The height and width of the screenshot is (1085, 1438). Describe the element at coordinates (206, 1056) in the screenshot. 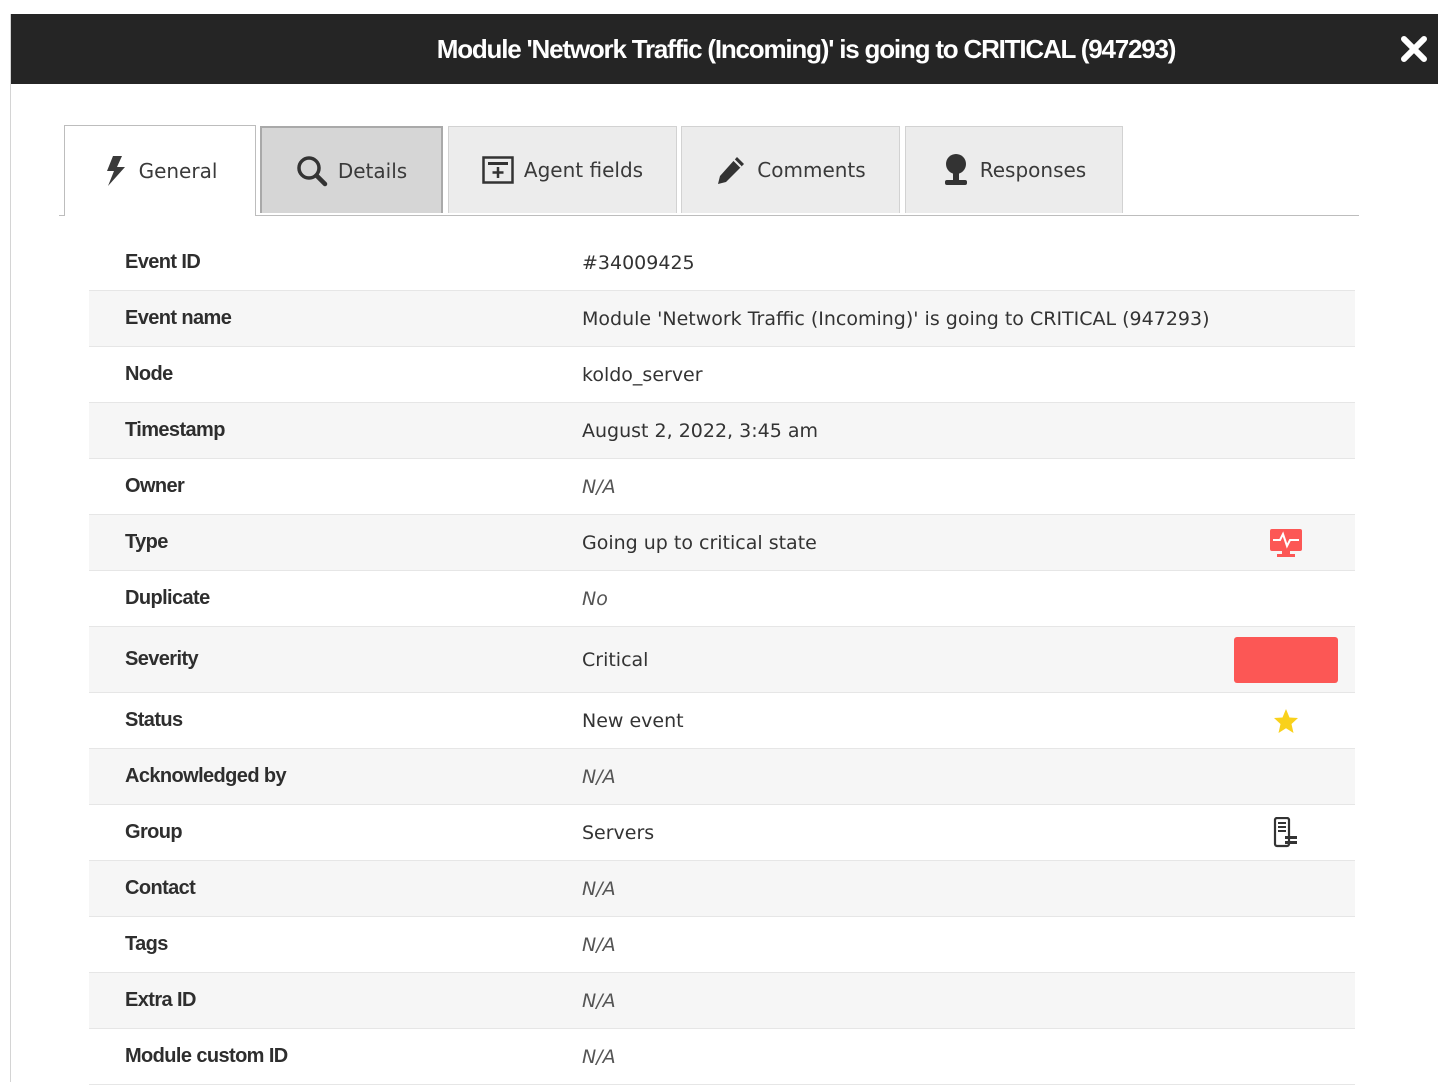

I see `row-label: Module custom ID` at that location.